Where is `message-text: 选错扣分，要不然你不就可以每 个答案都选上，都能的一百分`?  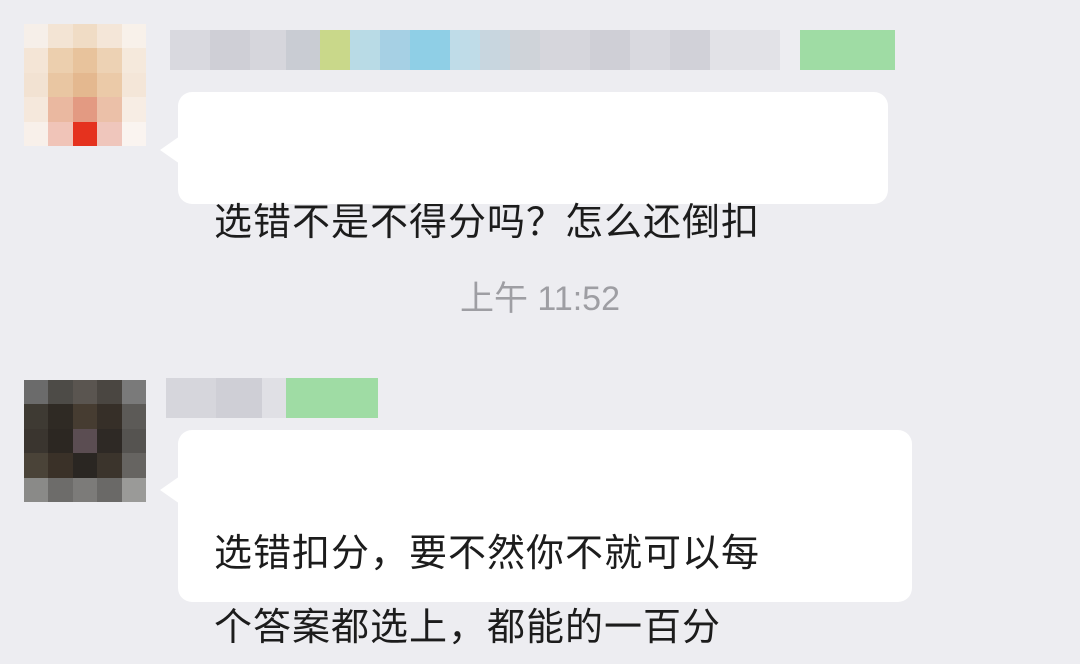
message-text: 选错扣分，要不然你不就可以每 个答案都选上，都能的一百分 is located at coordinates (487, 590).